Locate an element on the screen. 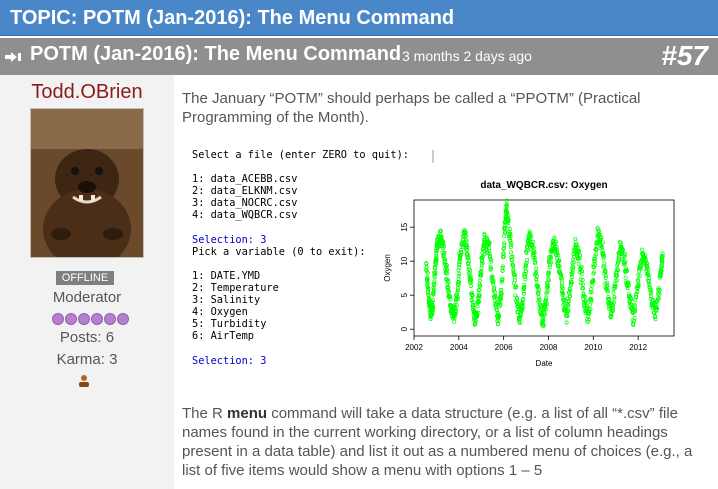 This screenshot has width=718, height=489. console-variable-option: 4: Oxygen is located at coordinates (220, 312).